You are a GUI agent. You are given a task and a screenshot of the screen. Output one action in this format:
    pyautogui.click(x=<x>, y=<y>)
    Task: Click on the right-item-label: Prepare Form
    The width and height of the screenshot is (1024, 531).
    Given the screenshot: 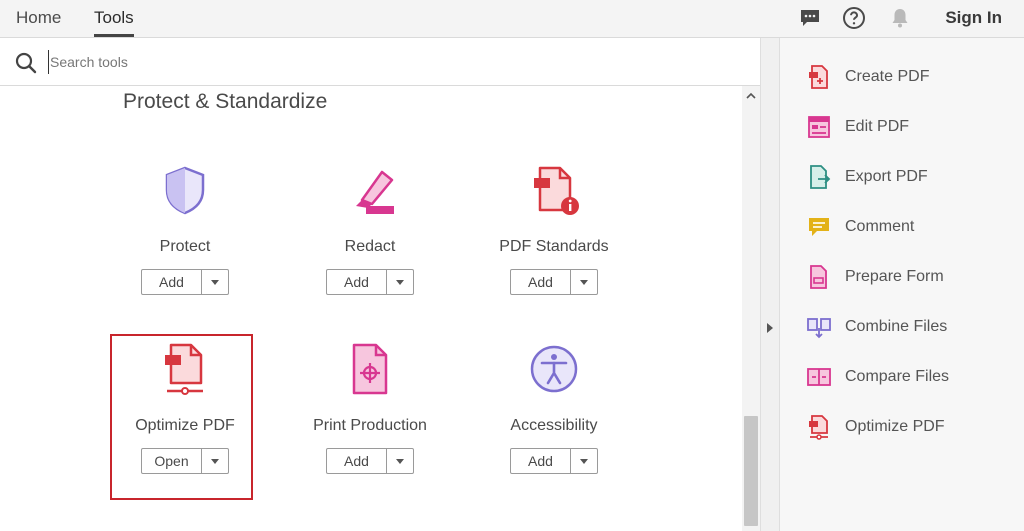 What is the action you would take?
    pyautogui.click(x=894, y=276)
    